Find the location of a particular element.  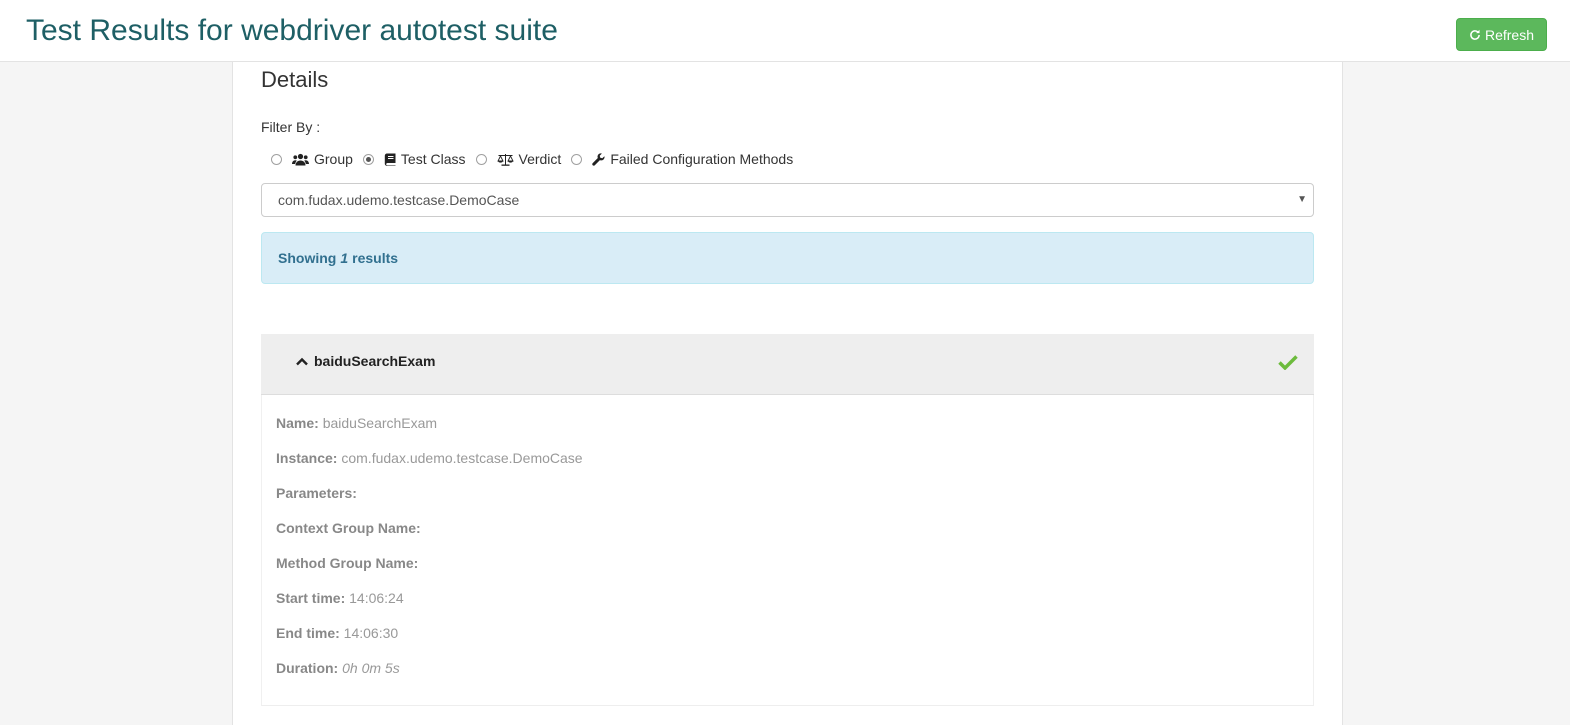

filter-option-label: Failed Configuration Methods is located at coordinates (702, 159).